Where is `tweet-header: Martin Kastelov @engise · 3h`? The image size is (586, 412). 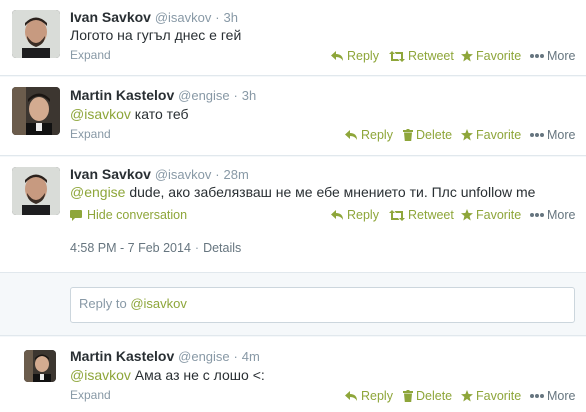
tweet-header: Martin Kastelov @engise · 3h is located at coordinates (163, 95).